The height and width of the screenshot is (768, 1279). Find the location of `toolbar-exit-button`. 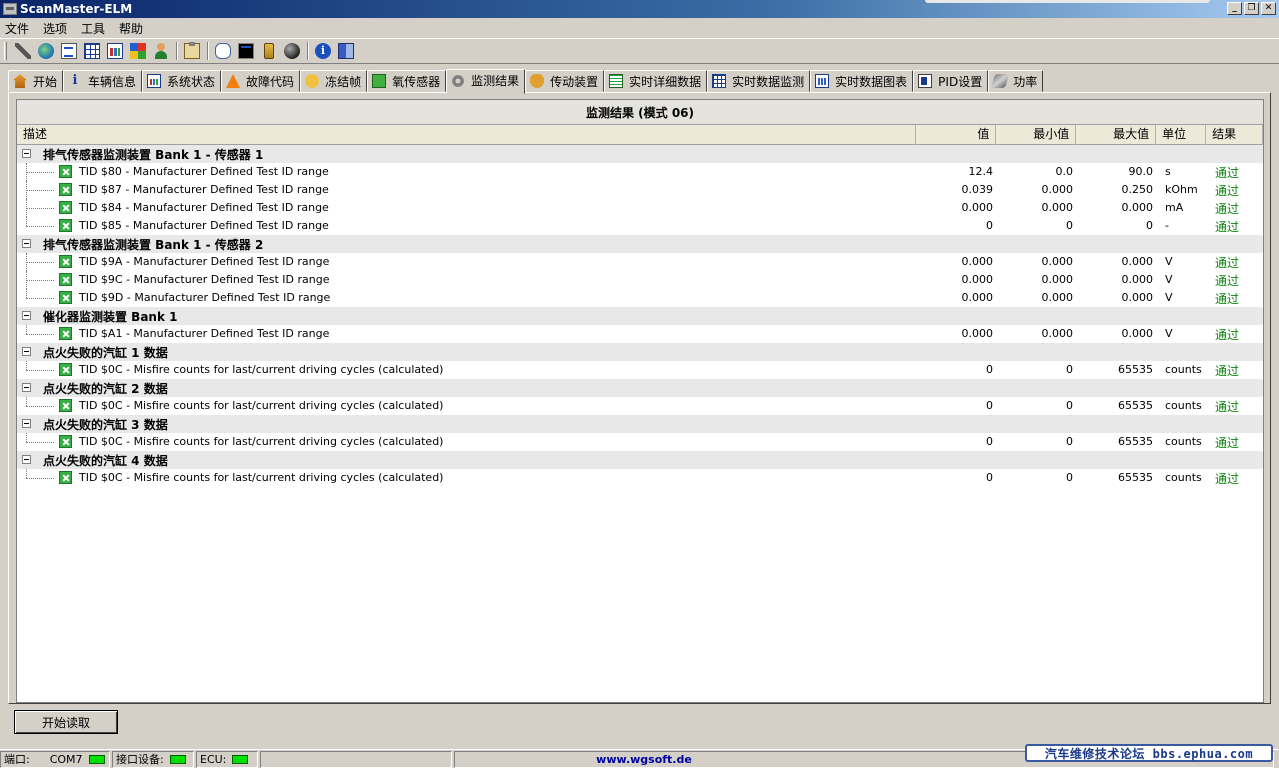

toolbar-exit-button is located at coordinates (346, 51).